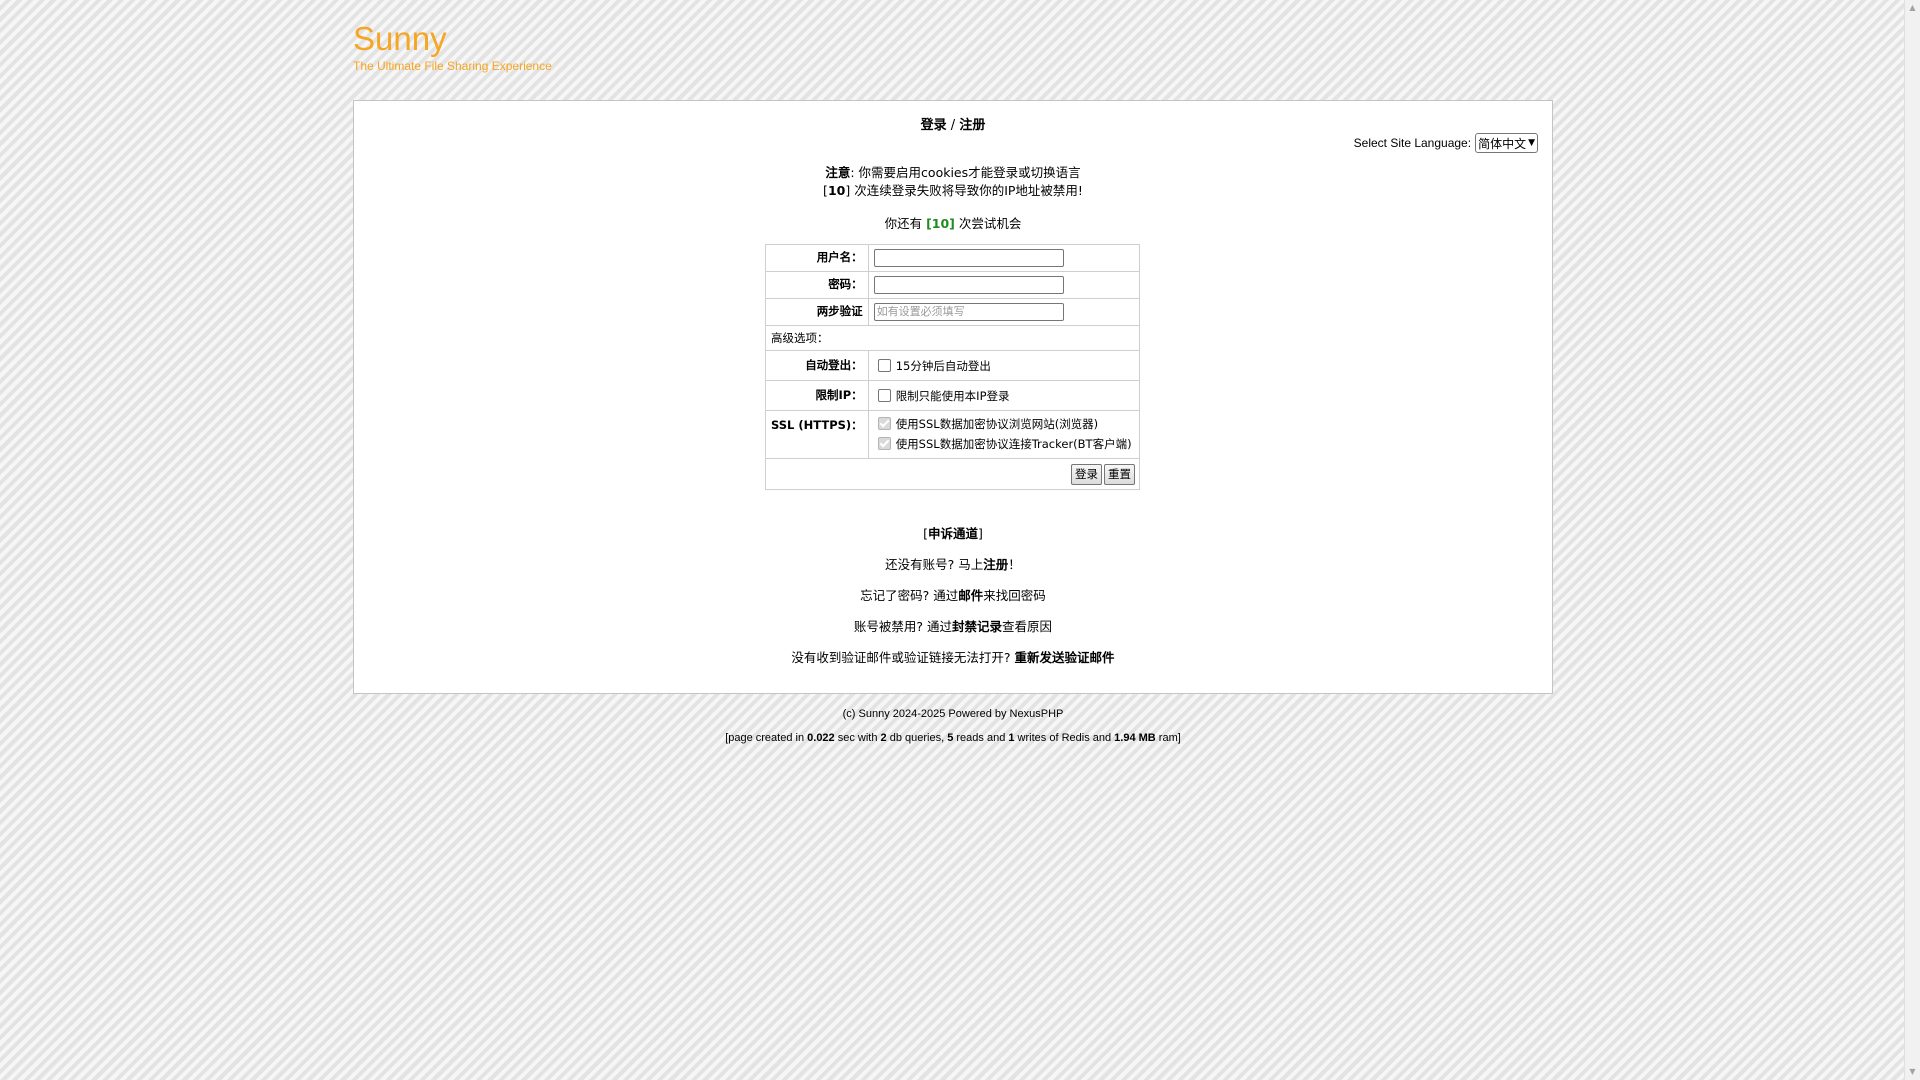  What do you see at coordinates (884, 395) in the screenshot?
I see `restrict-ip-checkbox` at bounding box center [884, 395].